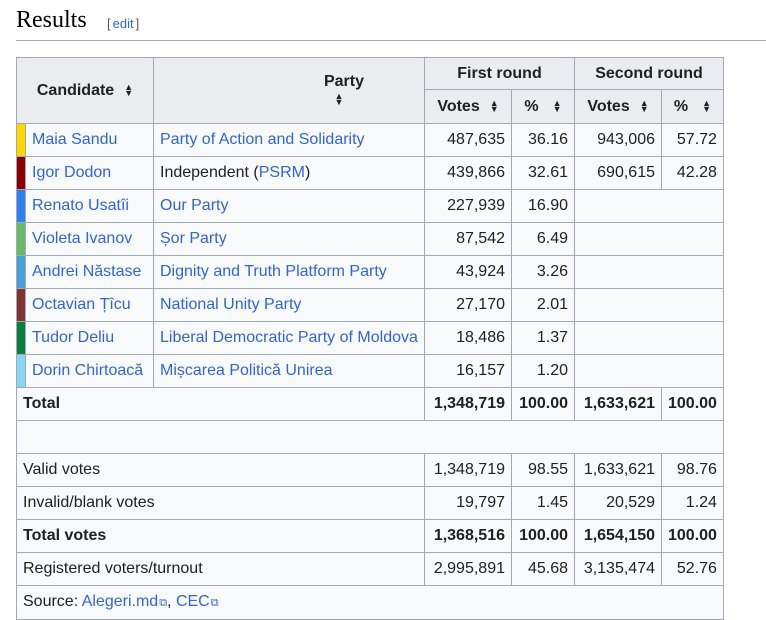  I want to click on pct-cell: 1.24, so click(692, 503).